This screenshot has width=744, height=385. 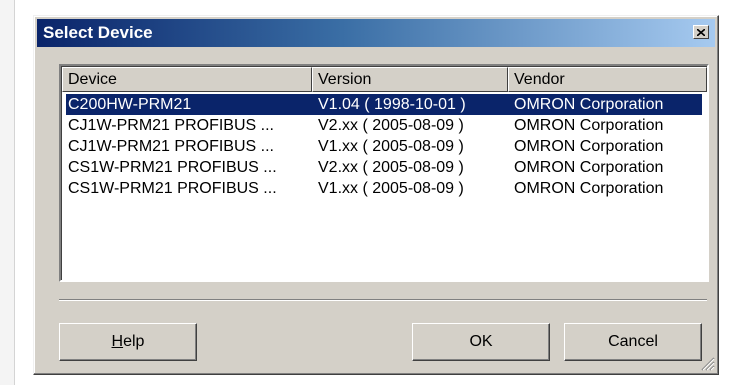 What do you see at coordinates (130, 104) in the screenshot?
I see `device-cell: C200HW-PRM21` at bounding box center [130, 104].